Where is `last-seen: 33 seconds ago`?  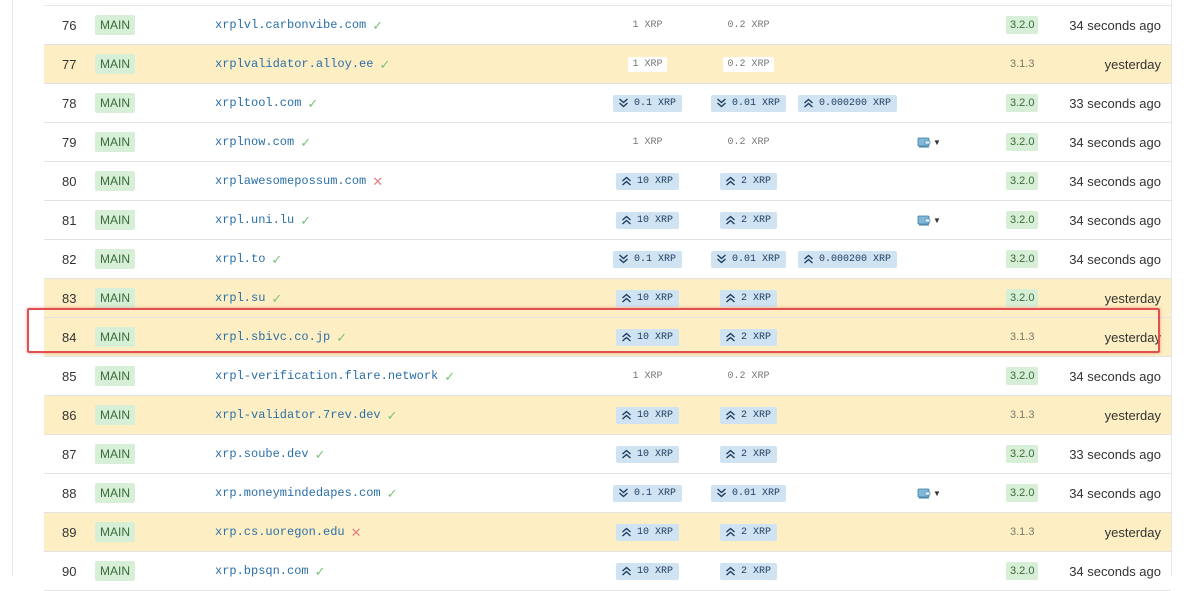 last-seen: 33 seconds ago is located at coordinates (1115, 454).